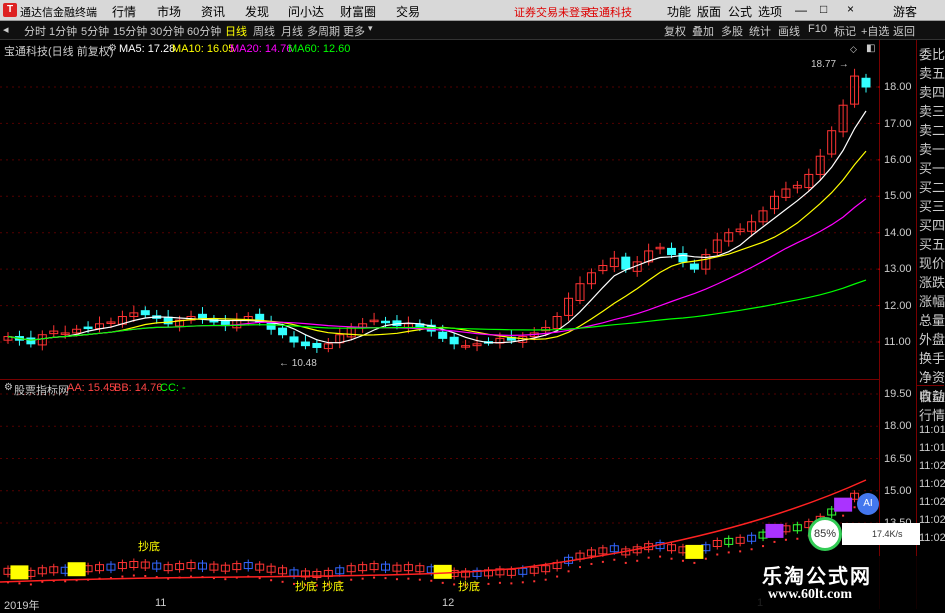  What do you see at coordinates (932, 339) in the screenshot?
I see `side-item-outer: 外盘` at bounding box center [932, 339].